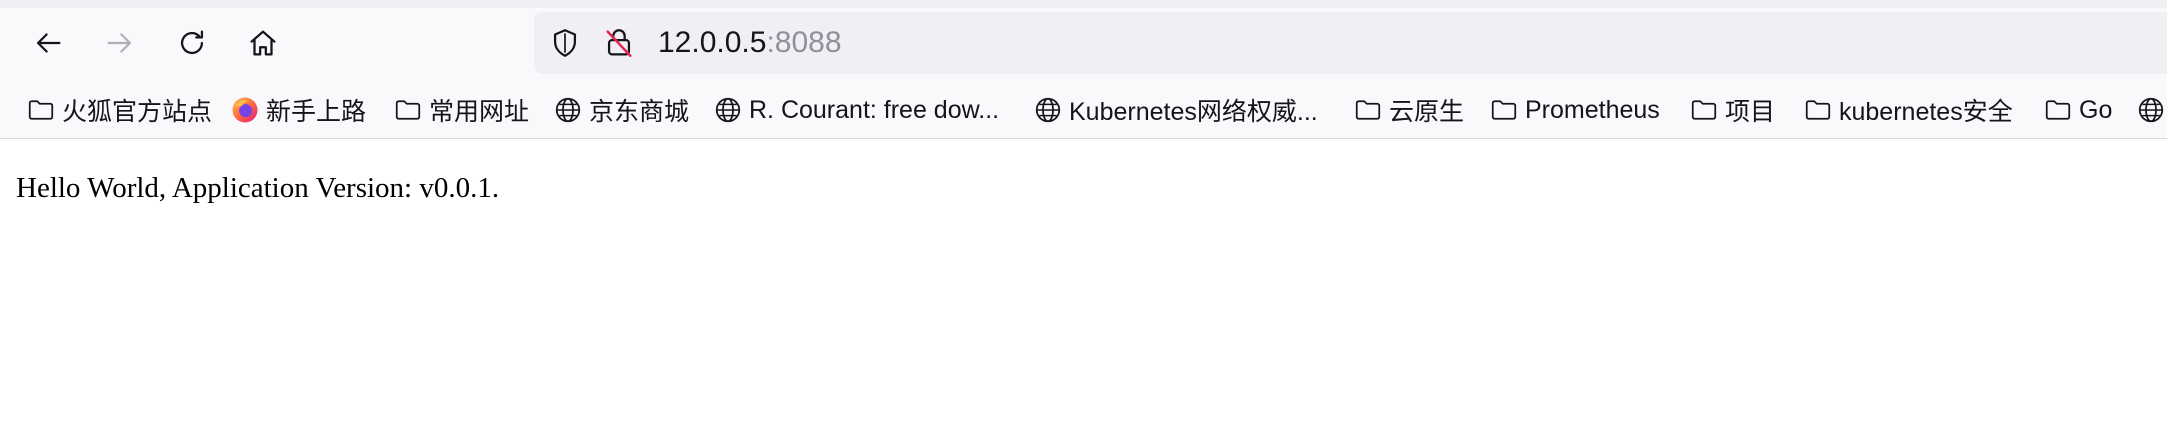  I want to click on url-port: :8088, so click(804, 42).